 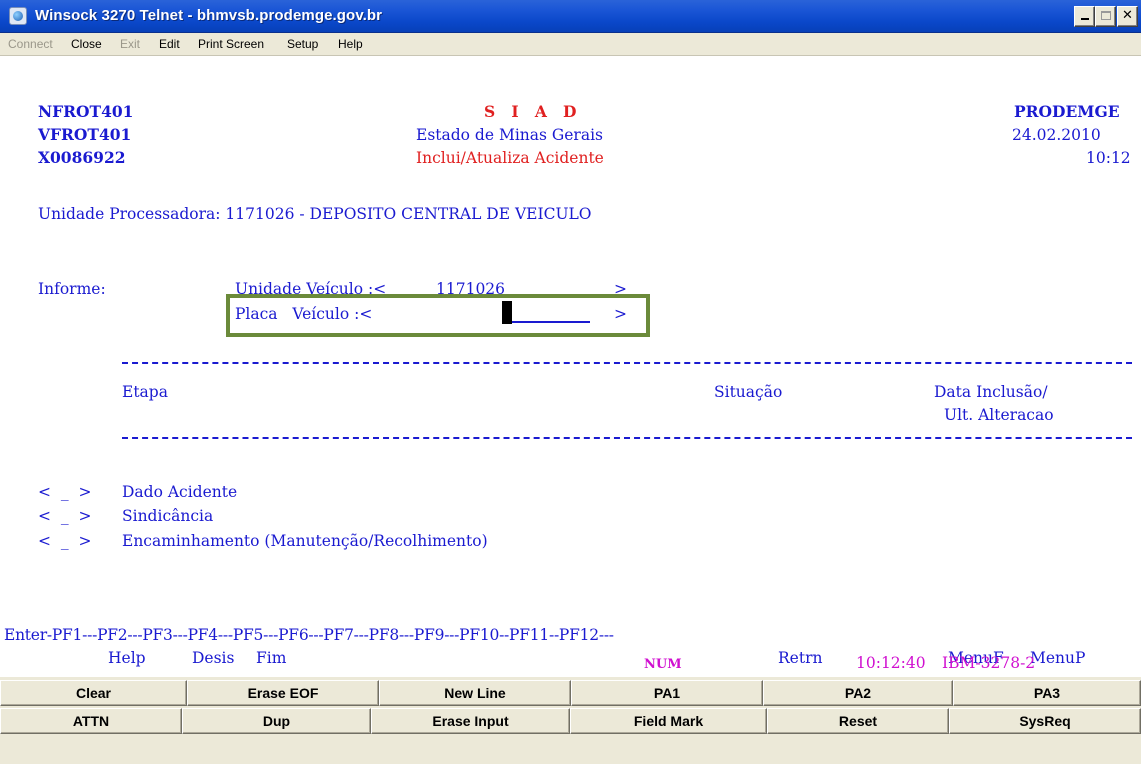 I want to click on state-name: Estado de Minas Gerais, so click(x=509, y=135).